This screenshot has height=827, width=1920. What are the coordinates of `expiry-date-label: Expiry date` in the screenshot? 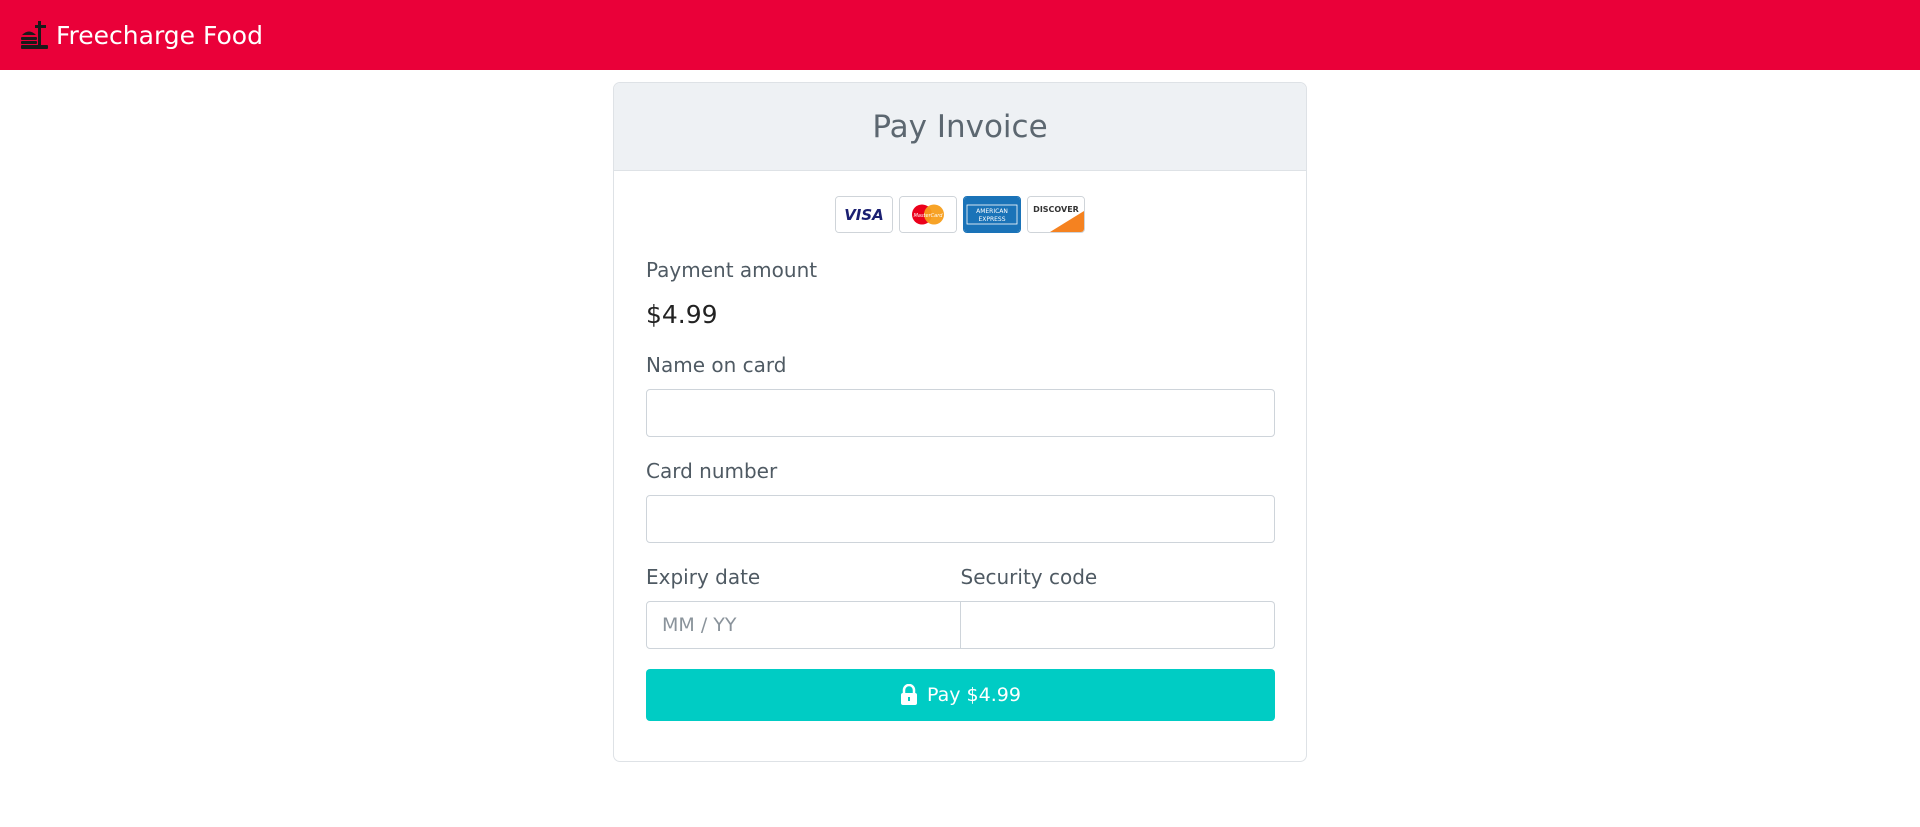 It's located at (703, 577).